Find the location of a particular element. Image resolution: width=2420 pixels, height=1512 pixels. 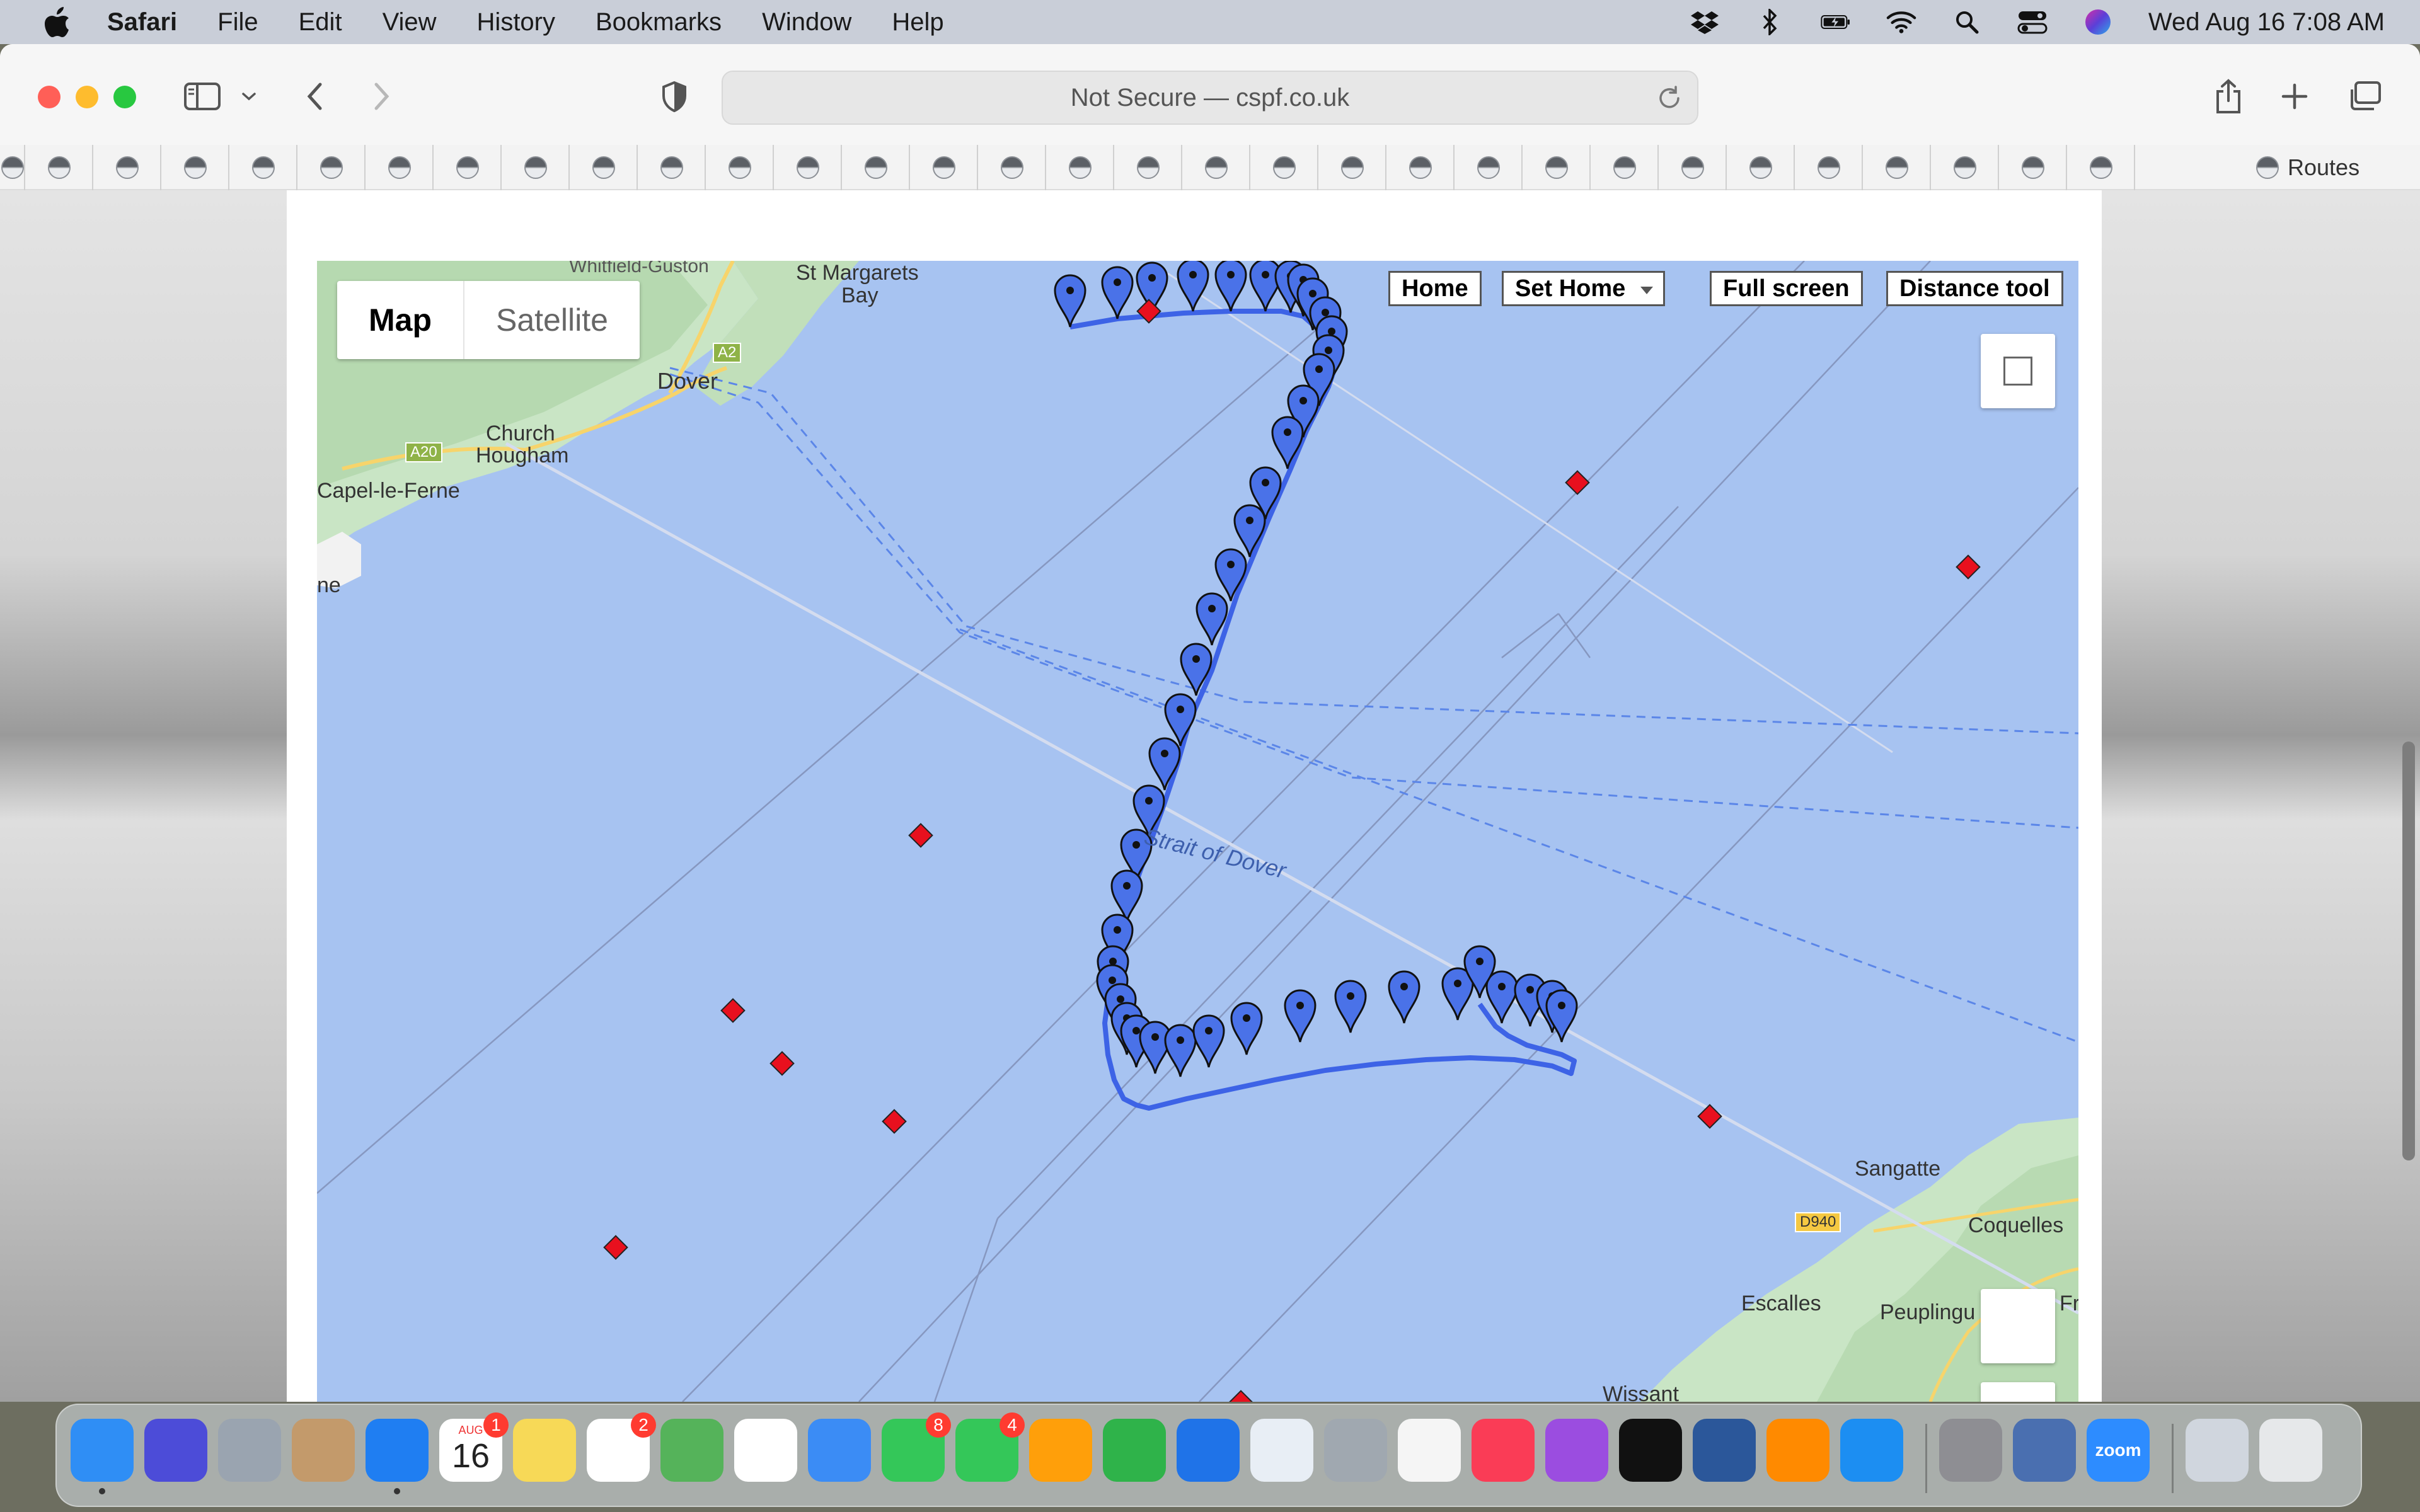

menu-view: View is located at coordinates (410, 22).